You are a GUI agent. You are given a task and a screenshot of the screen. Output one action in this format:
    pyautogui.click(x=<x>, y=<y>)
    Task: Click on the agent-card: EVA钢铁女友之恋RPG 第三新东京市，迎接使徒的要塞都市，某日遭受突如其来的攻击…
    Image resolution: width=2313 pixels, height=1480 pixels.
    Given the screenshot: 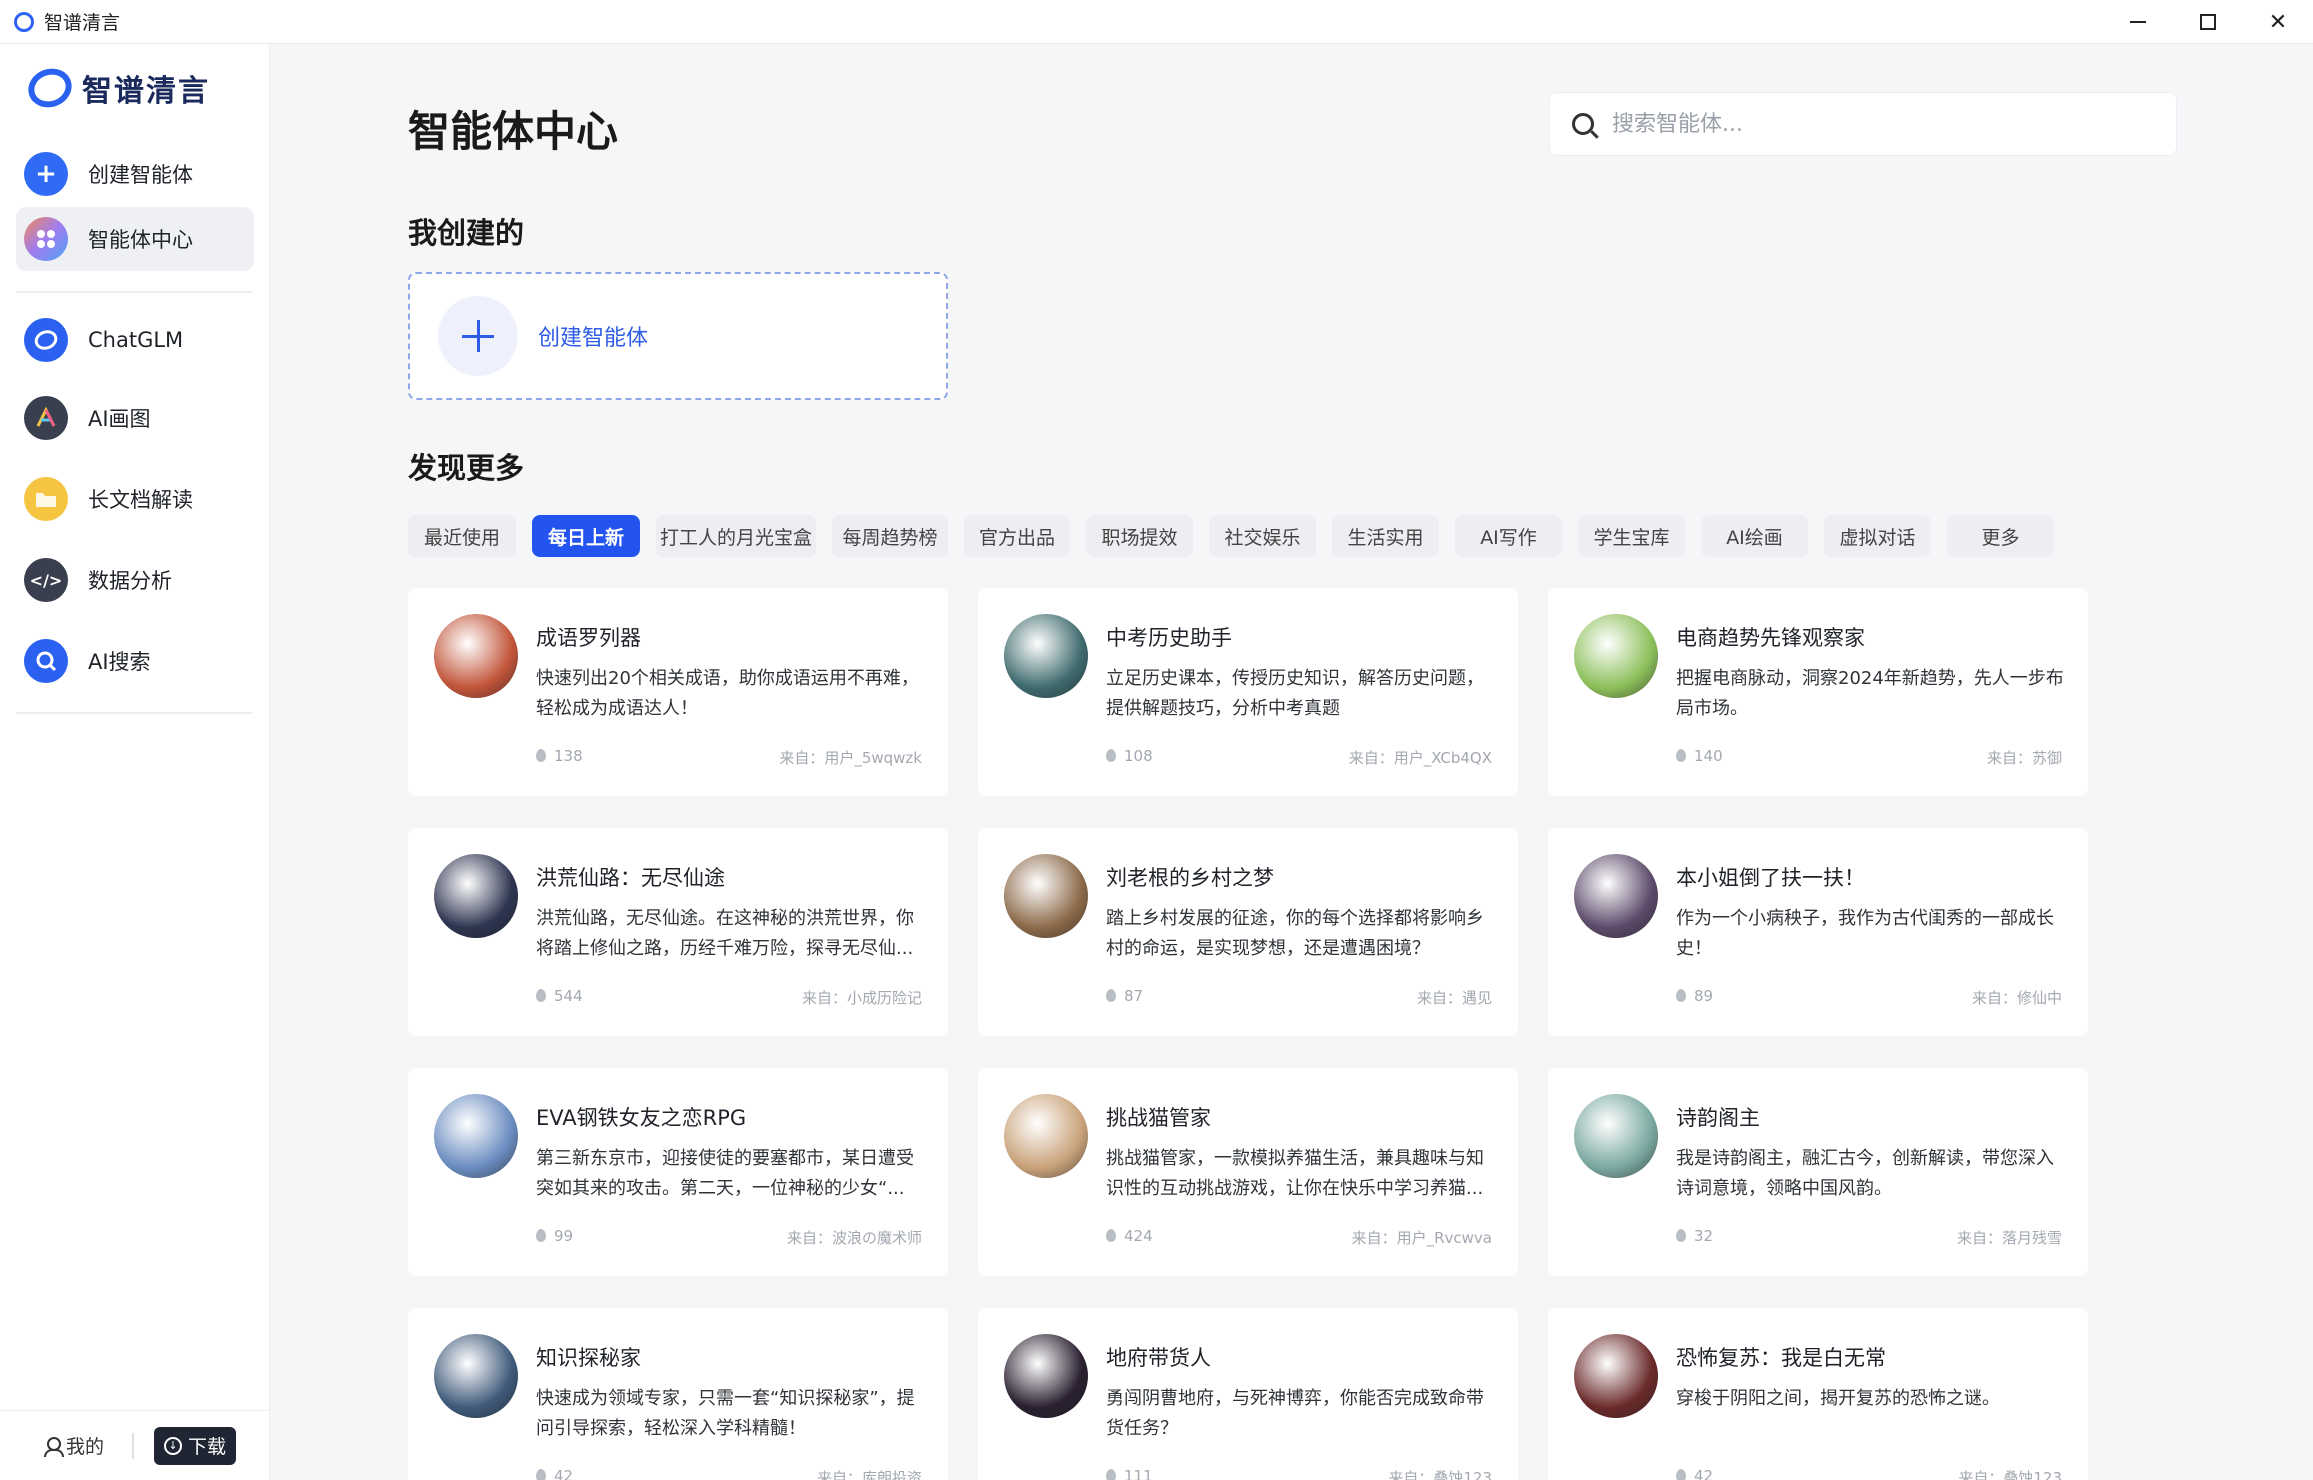 What is the action you would take?
    pyautogui.click(x=678, y=1172)
    